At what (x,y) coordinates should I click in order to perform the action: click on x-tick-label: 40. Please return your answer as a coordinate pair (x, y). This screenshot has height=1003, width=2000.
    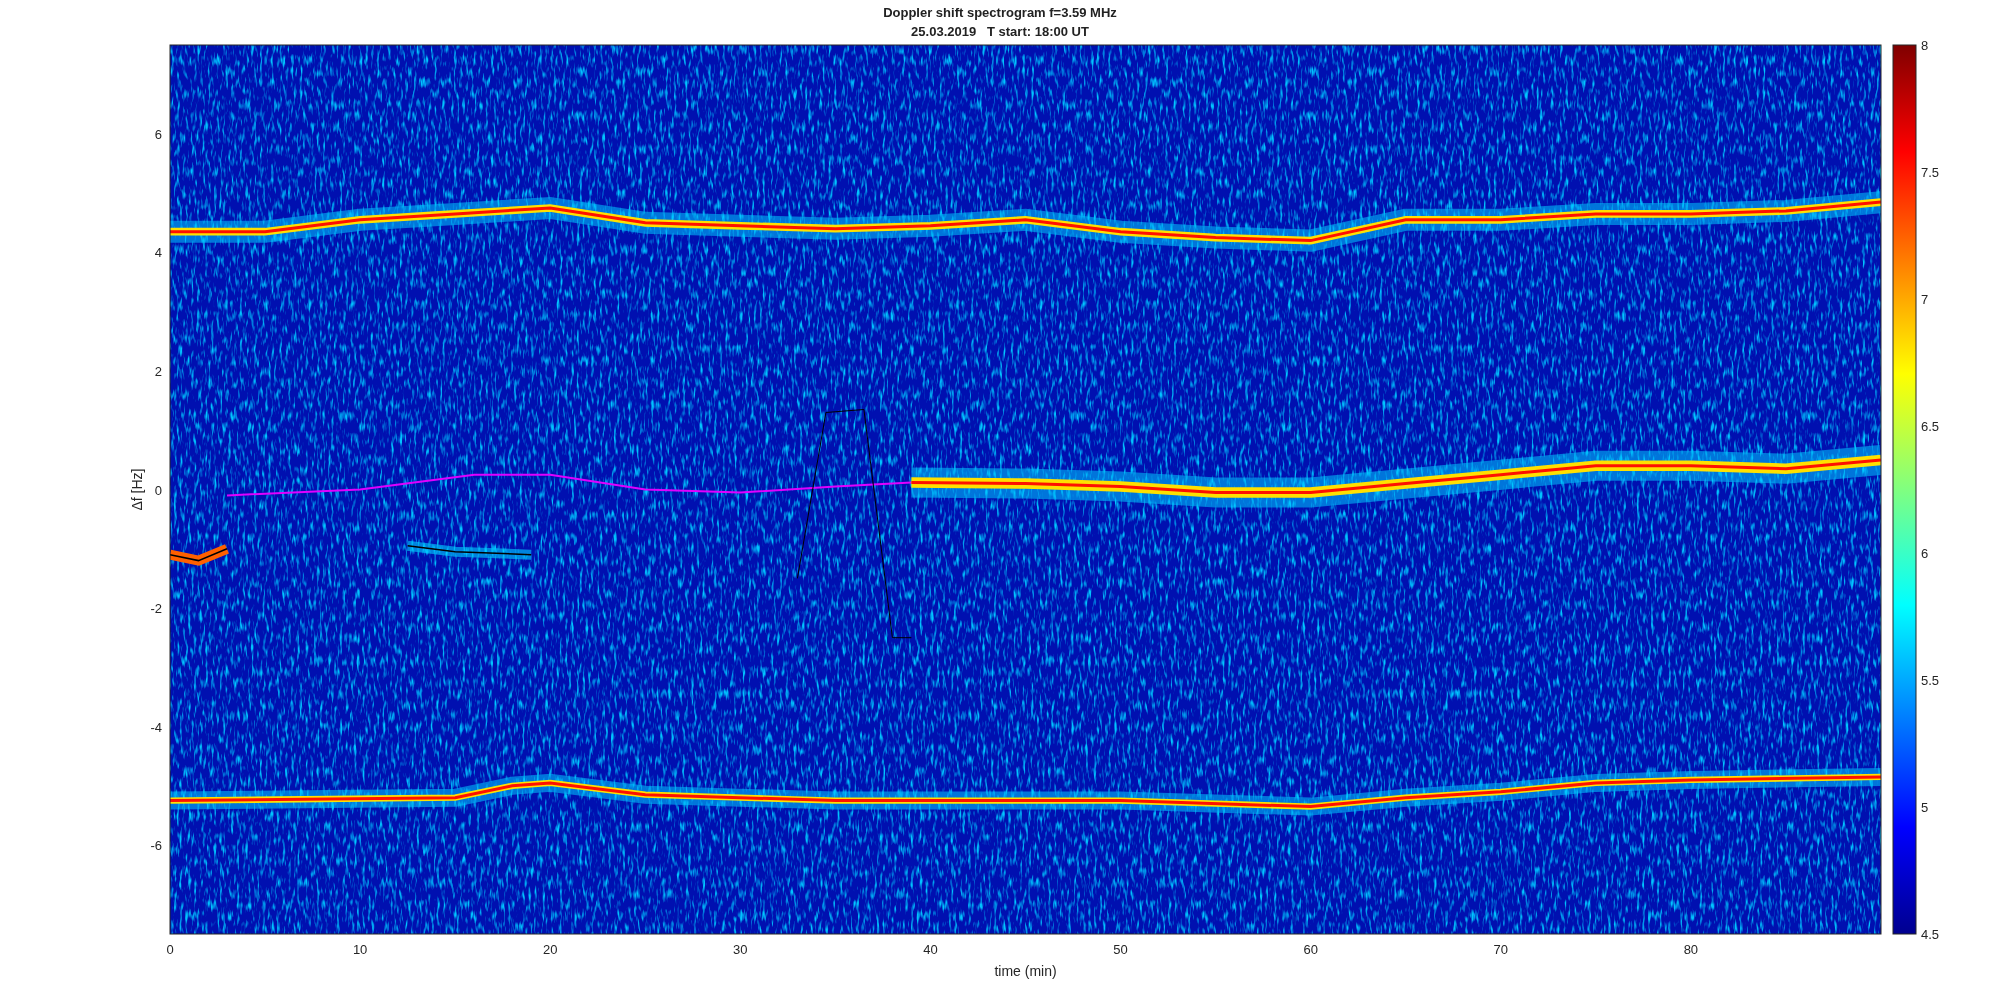
    Looking at the image, I should click on (930, 949).